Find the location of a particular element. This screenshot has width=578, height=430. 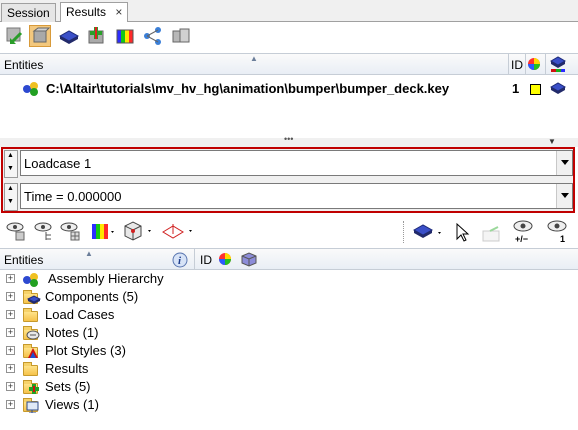

mesh-cube-icon is located at coordinates (139, 232).